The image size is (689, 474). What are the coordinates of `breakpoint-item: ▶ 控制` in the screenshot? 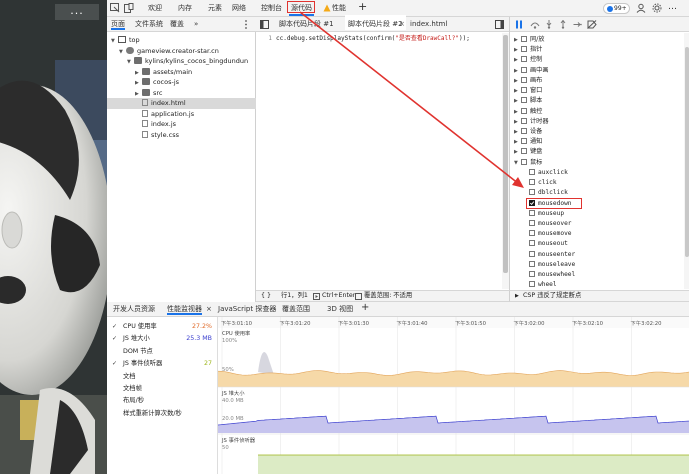 It's located at (597, 60).